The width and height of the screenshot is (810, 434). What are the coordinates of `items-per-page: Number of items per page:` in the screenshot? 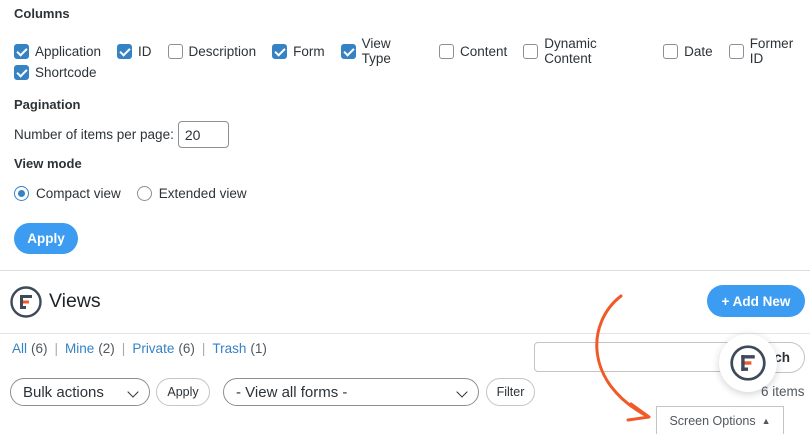 It's located at (121, 134).